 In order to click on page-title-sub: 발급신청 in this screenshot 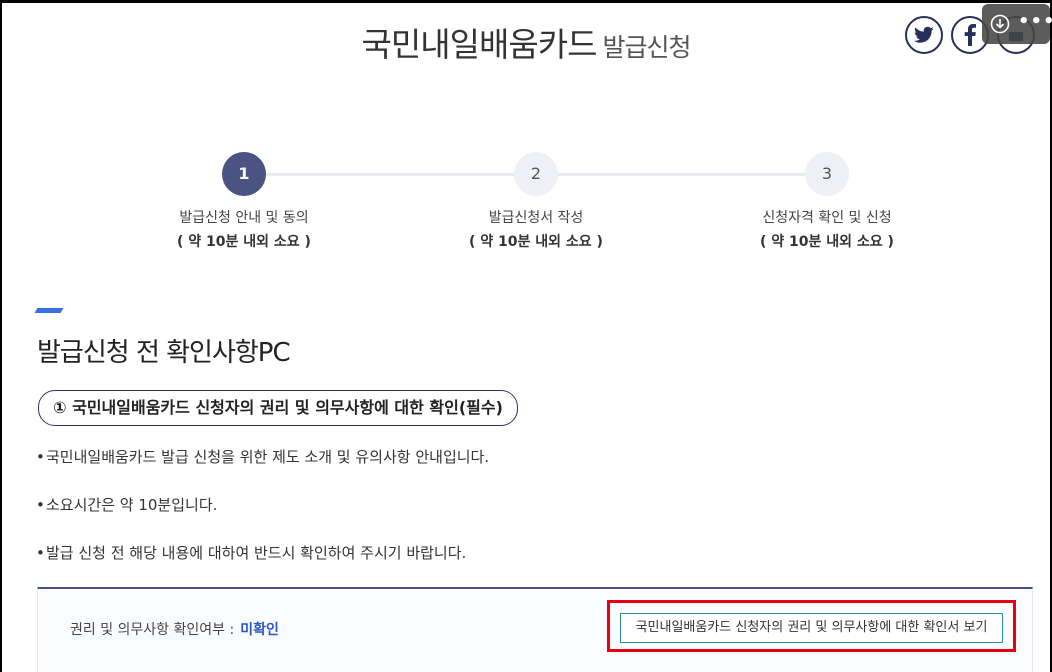, I will do `click(646, 47)`.